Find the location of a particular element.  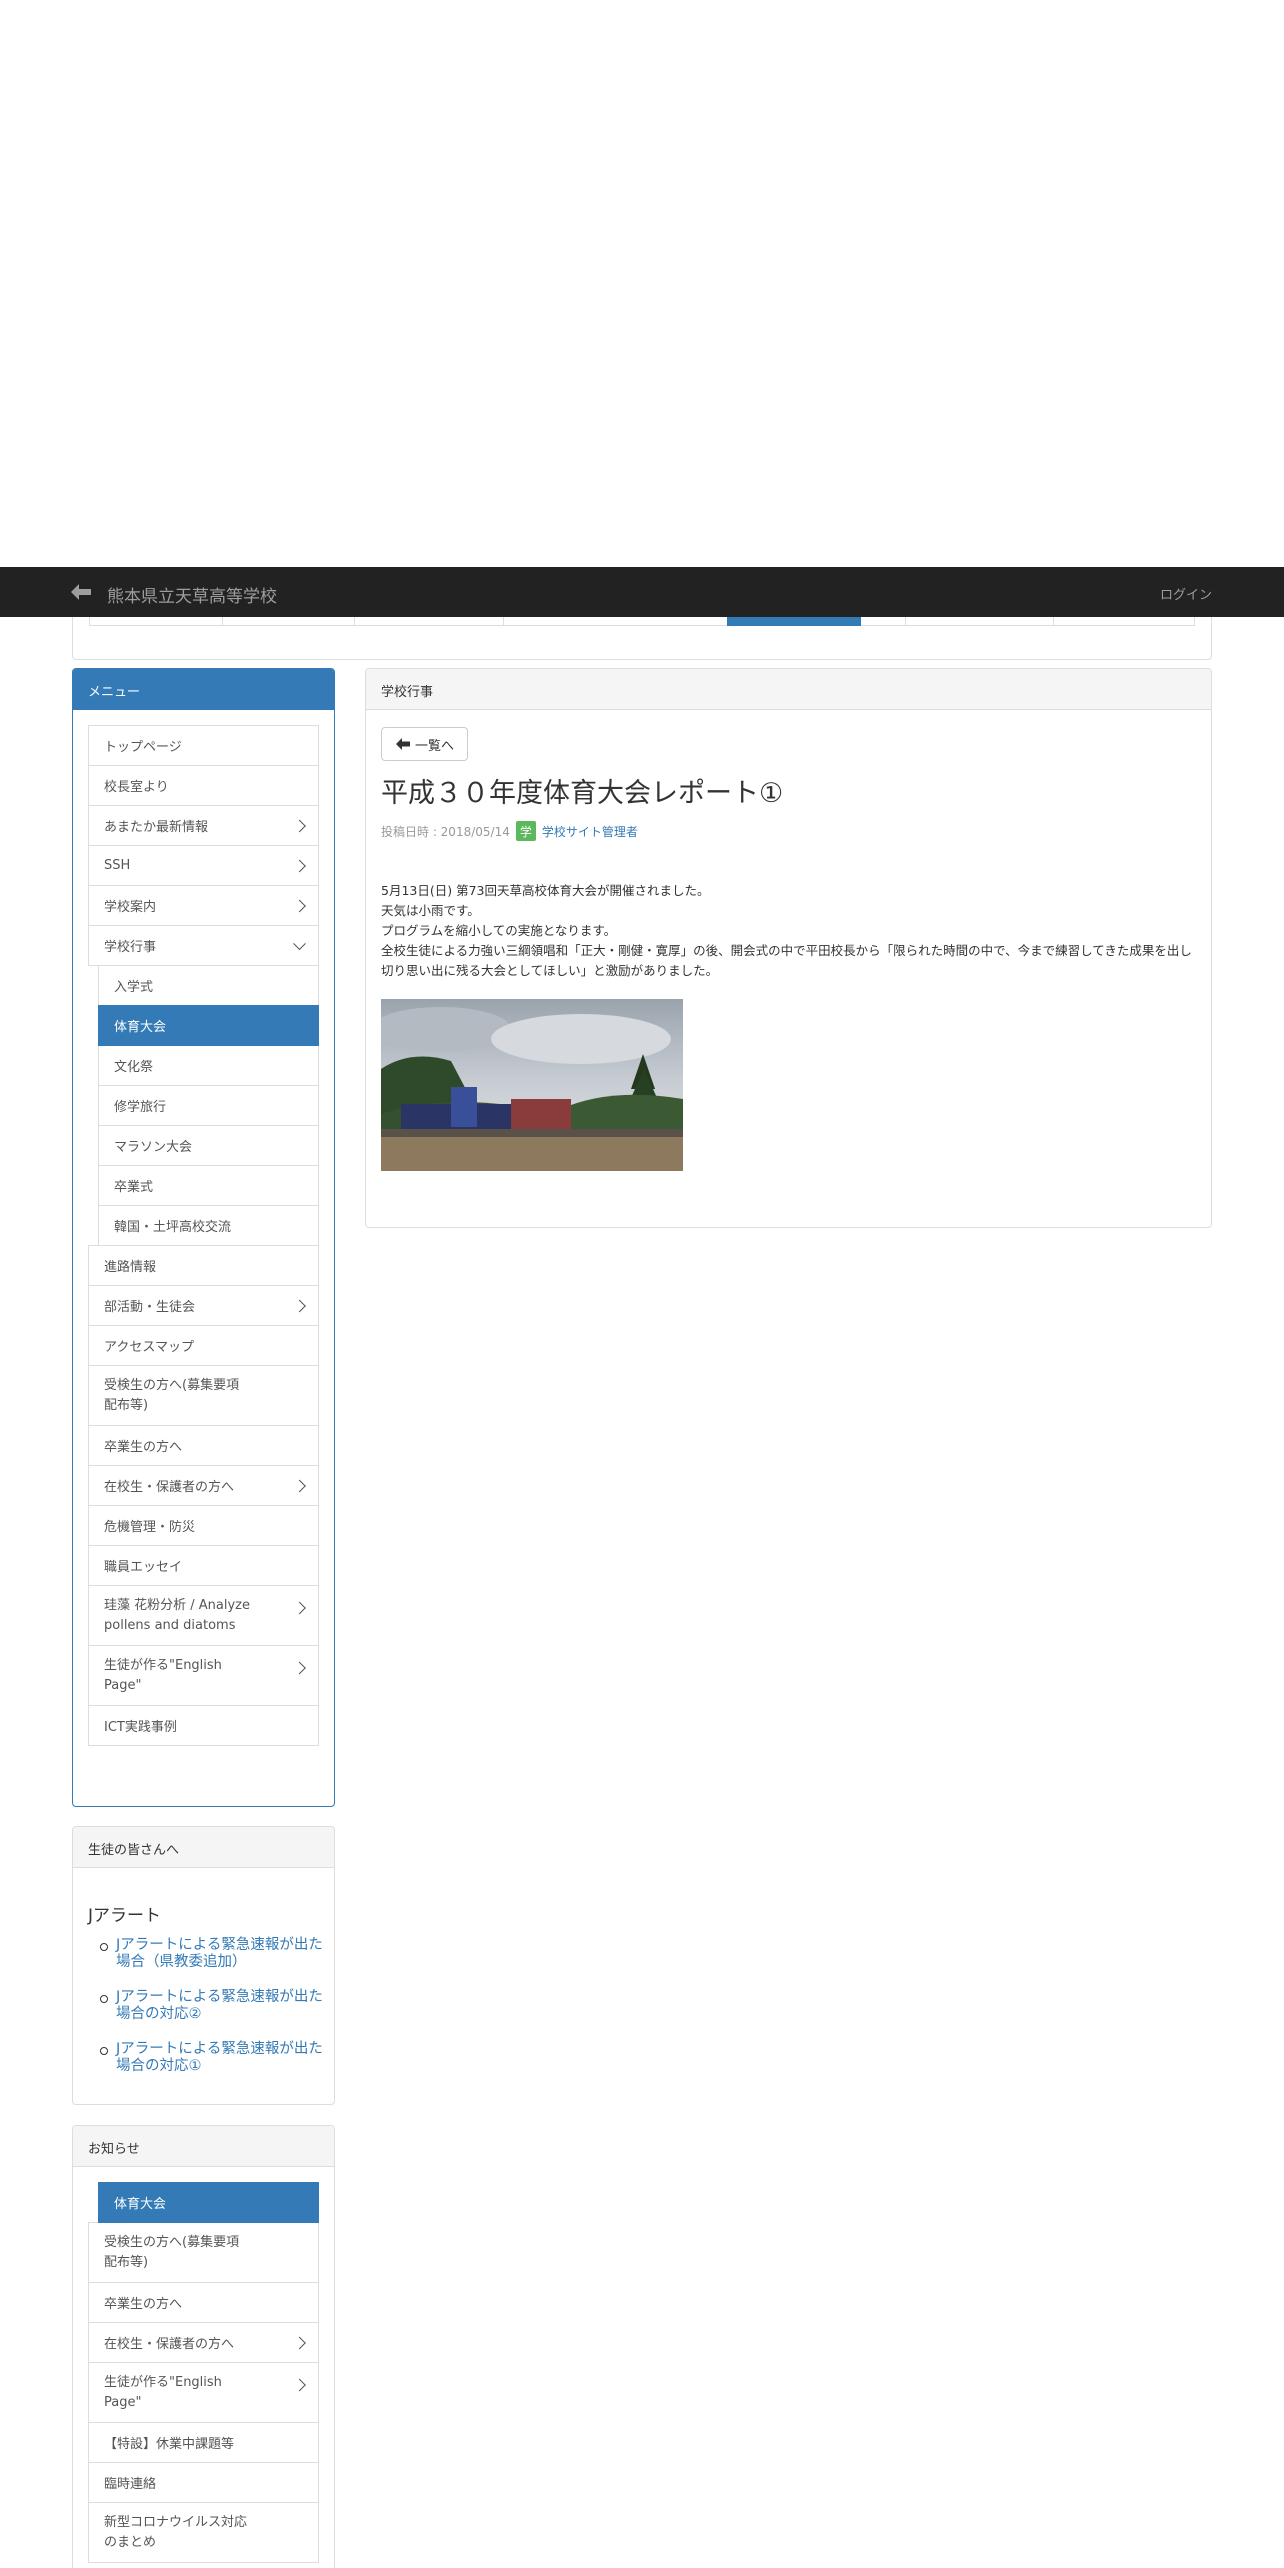

menu-item-crisis-management: 危機管理・防災 is located at coordinates (203, 1525).